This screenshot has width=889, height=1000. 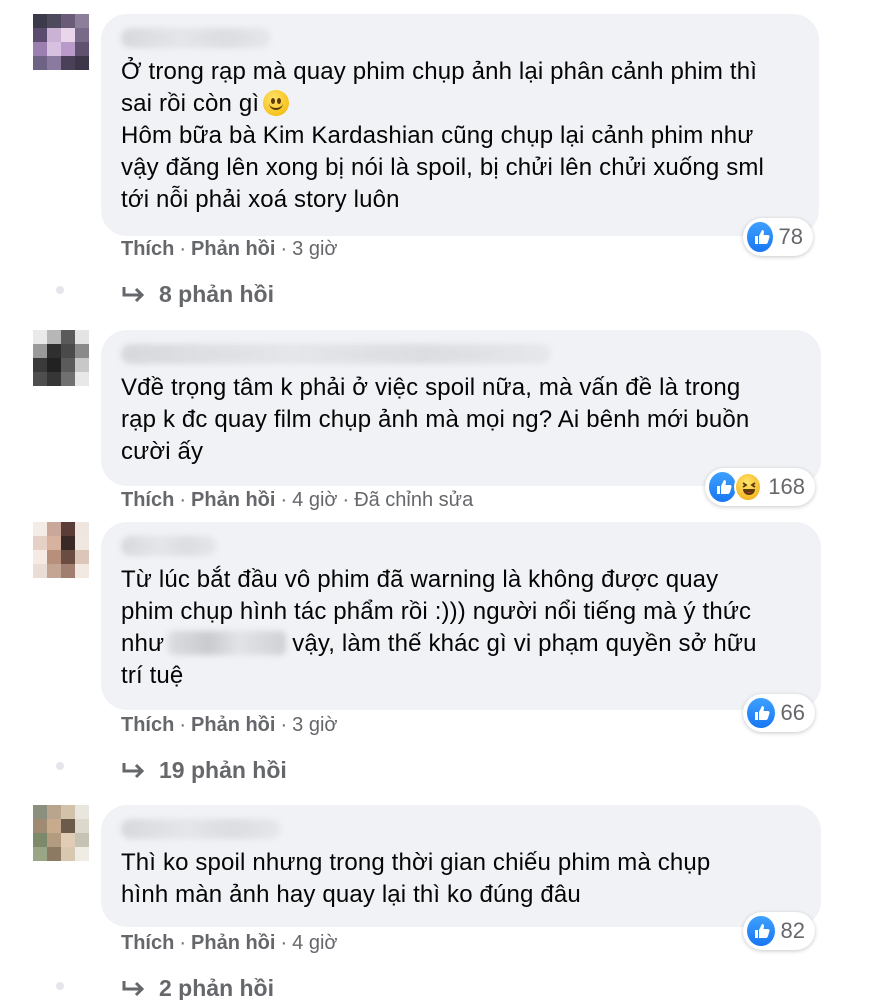 I want to click on reaction-summary: 82, so click(x=779, y=931).